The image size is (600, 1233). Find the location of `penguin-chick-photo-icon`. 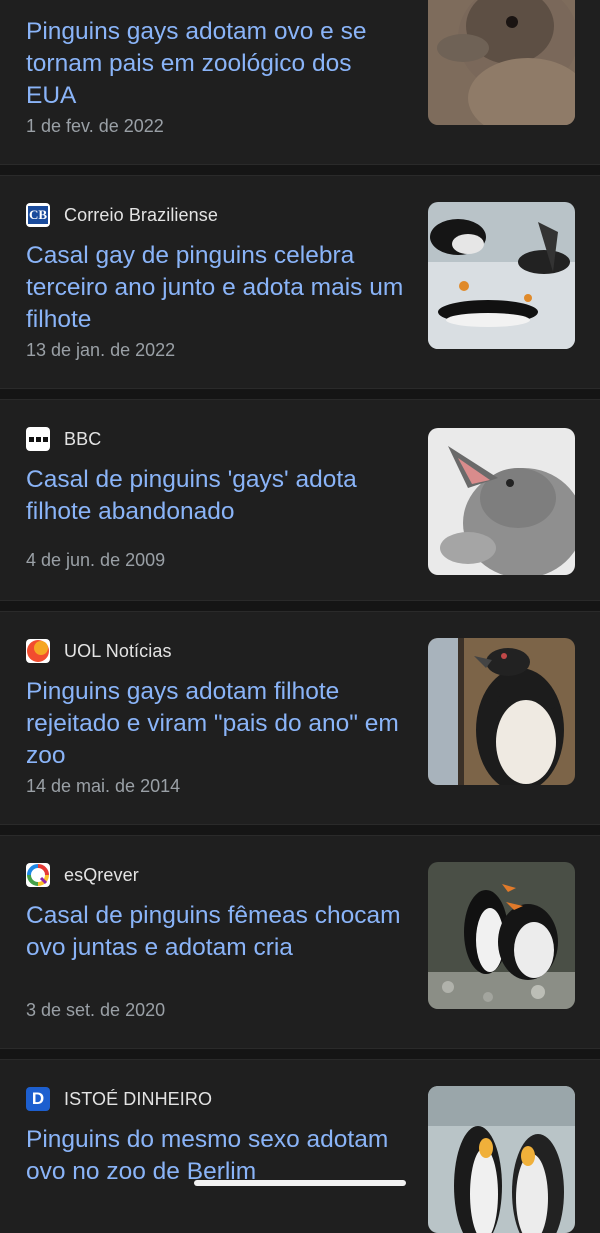

penguin-chick-photo-icon is located at coordinates (501, 62).